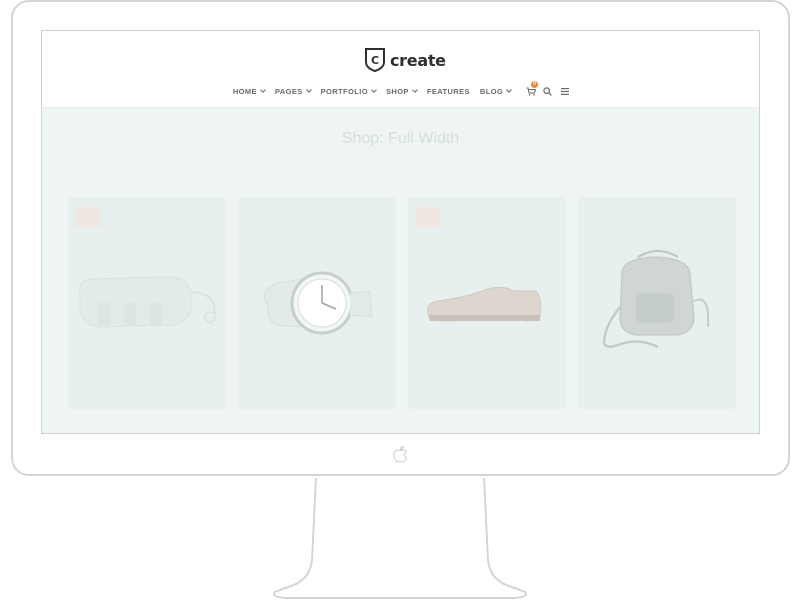 Image resolution: width=800 pixels, height=600 pixels. Describe the element at coordinates (531, 91) in the screenshot. I see `cart-icon` at that location.